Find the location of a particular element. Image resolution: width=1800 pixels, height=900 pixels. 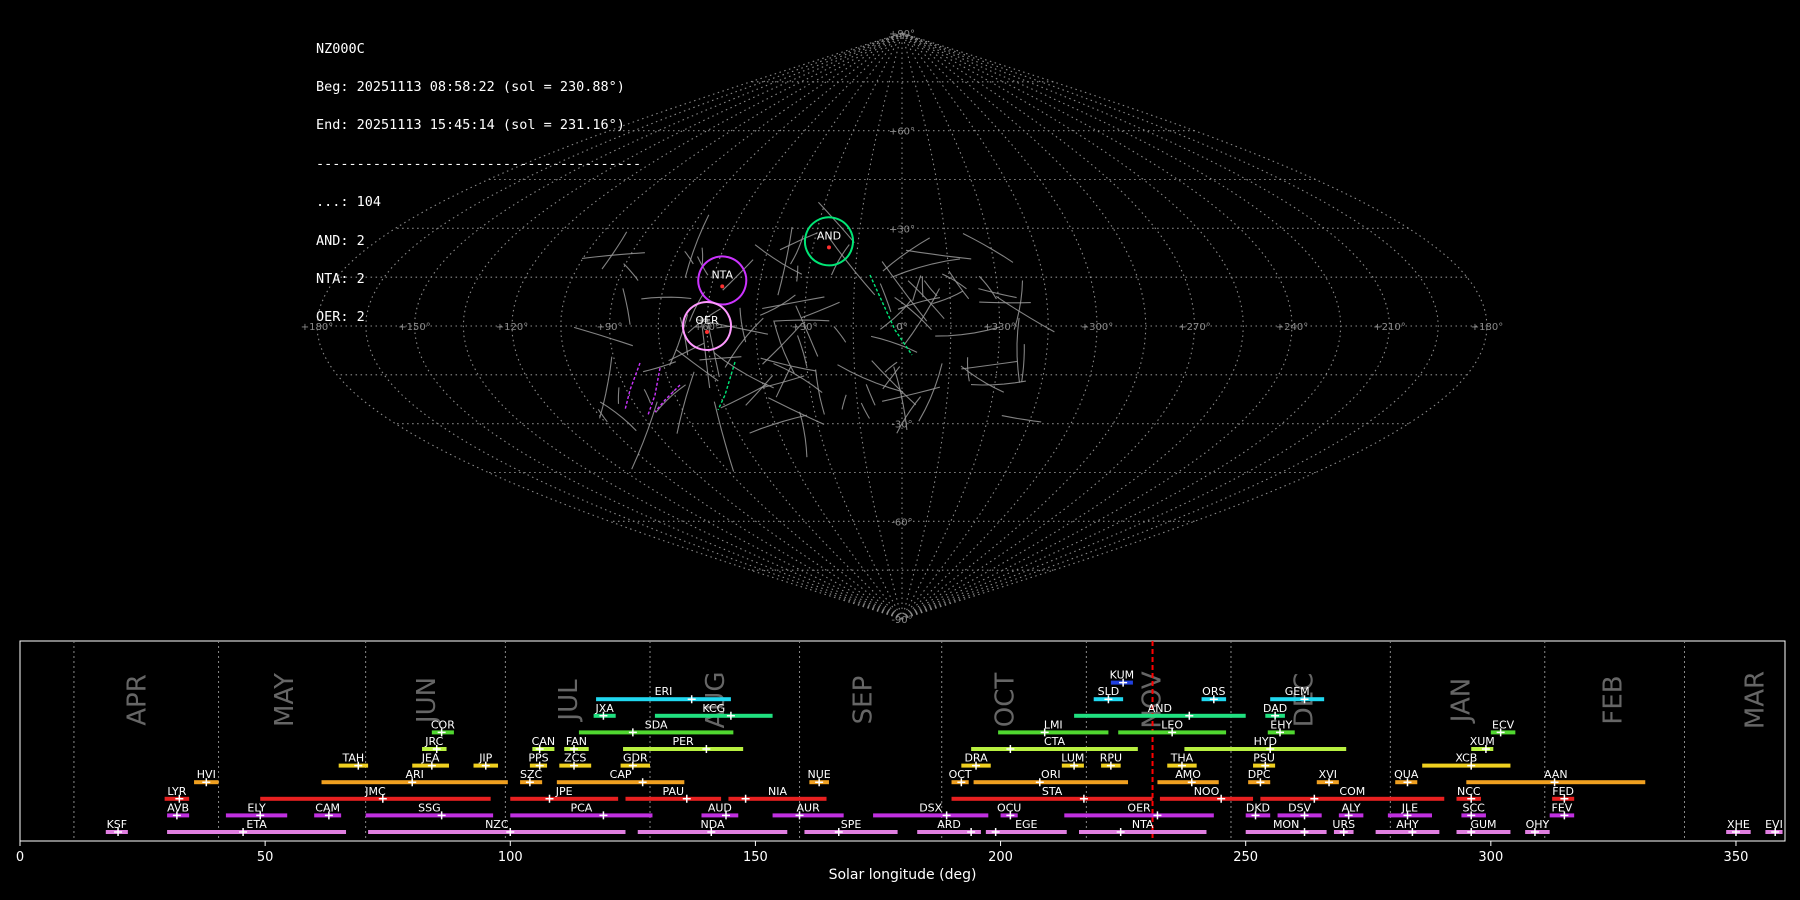

x-tick-label: 150 is located at coordinates (755, 857).